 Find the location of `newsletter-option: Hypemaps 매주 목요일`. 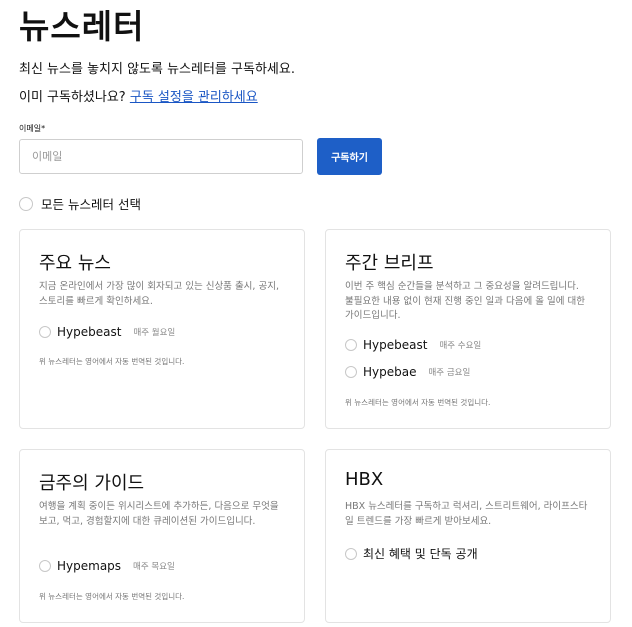

newsletter-option: Hypemaps 매주 목요일 is located at coordinates (107, 566).